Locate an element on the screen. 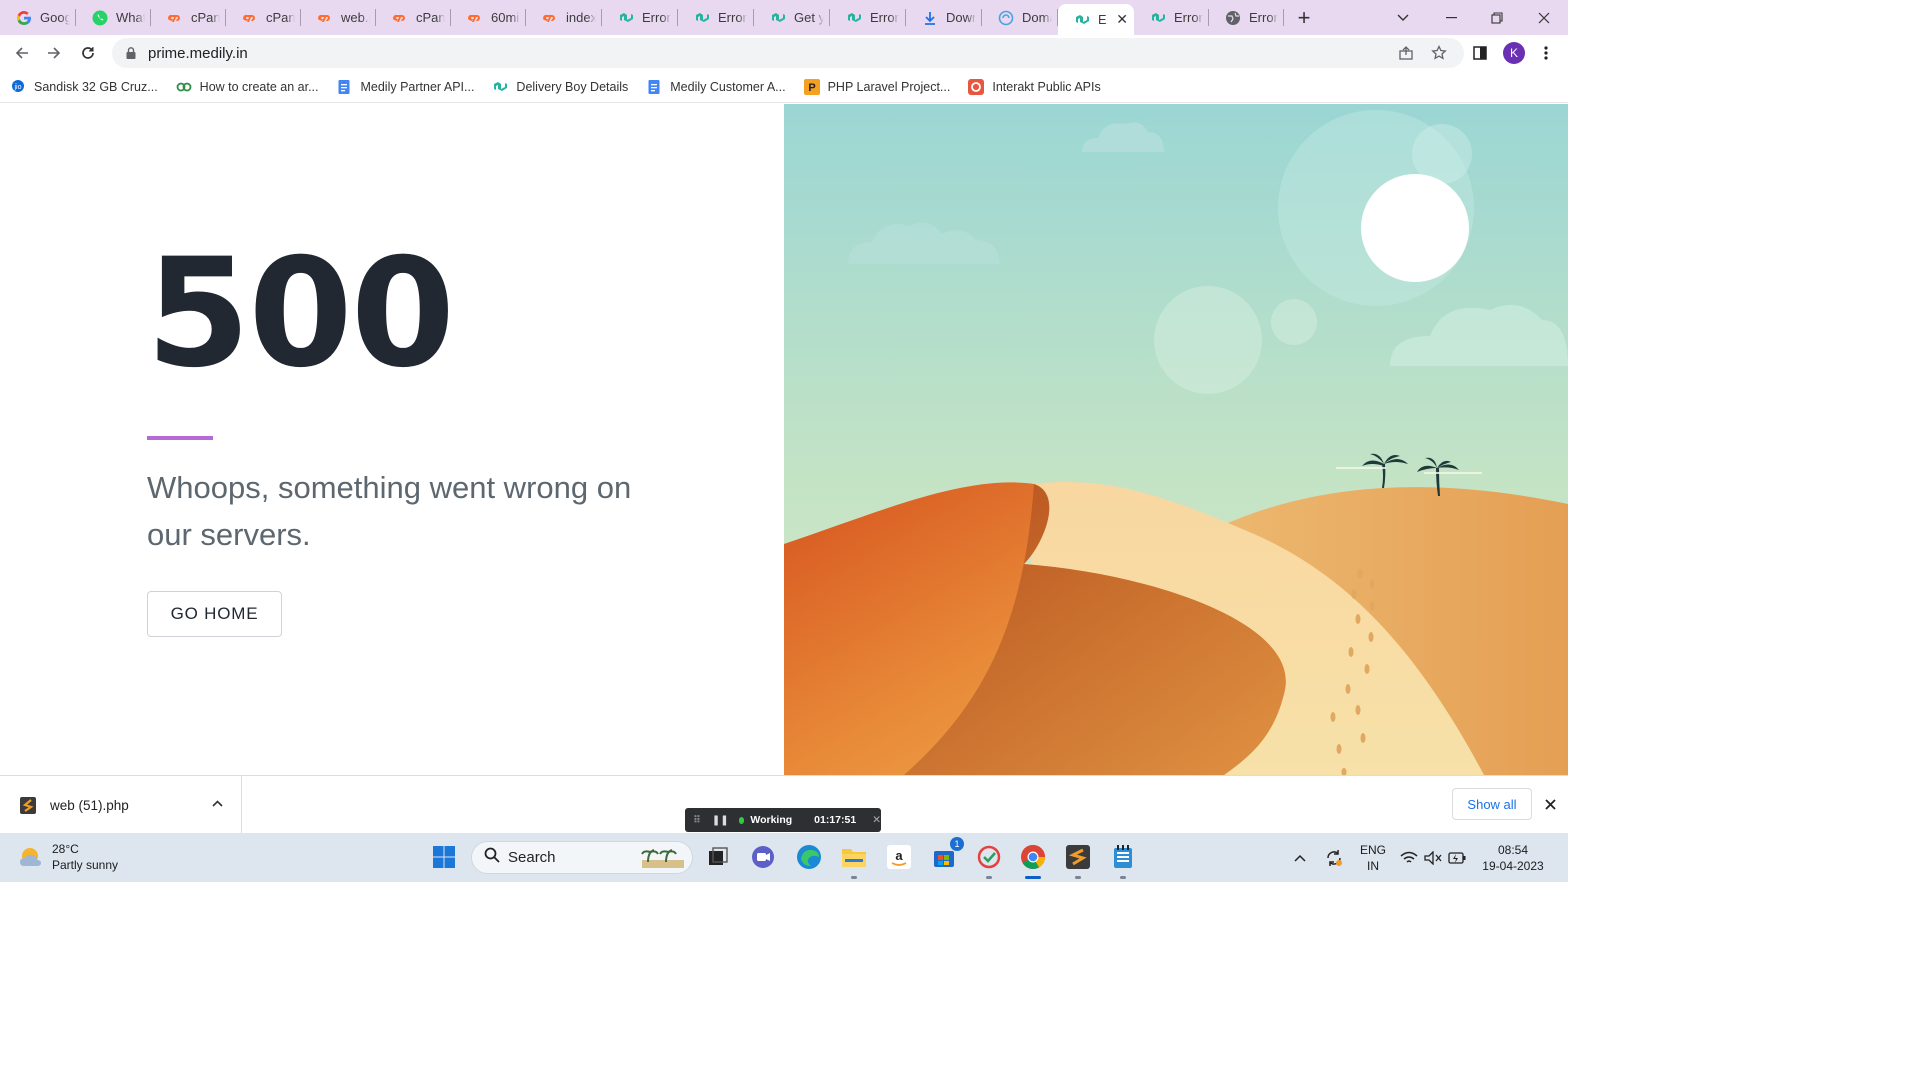 This screenshot has height=1080, width=1920. windows-icon is located at coordinates (444, 857).